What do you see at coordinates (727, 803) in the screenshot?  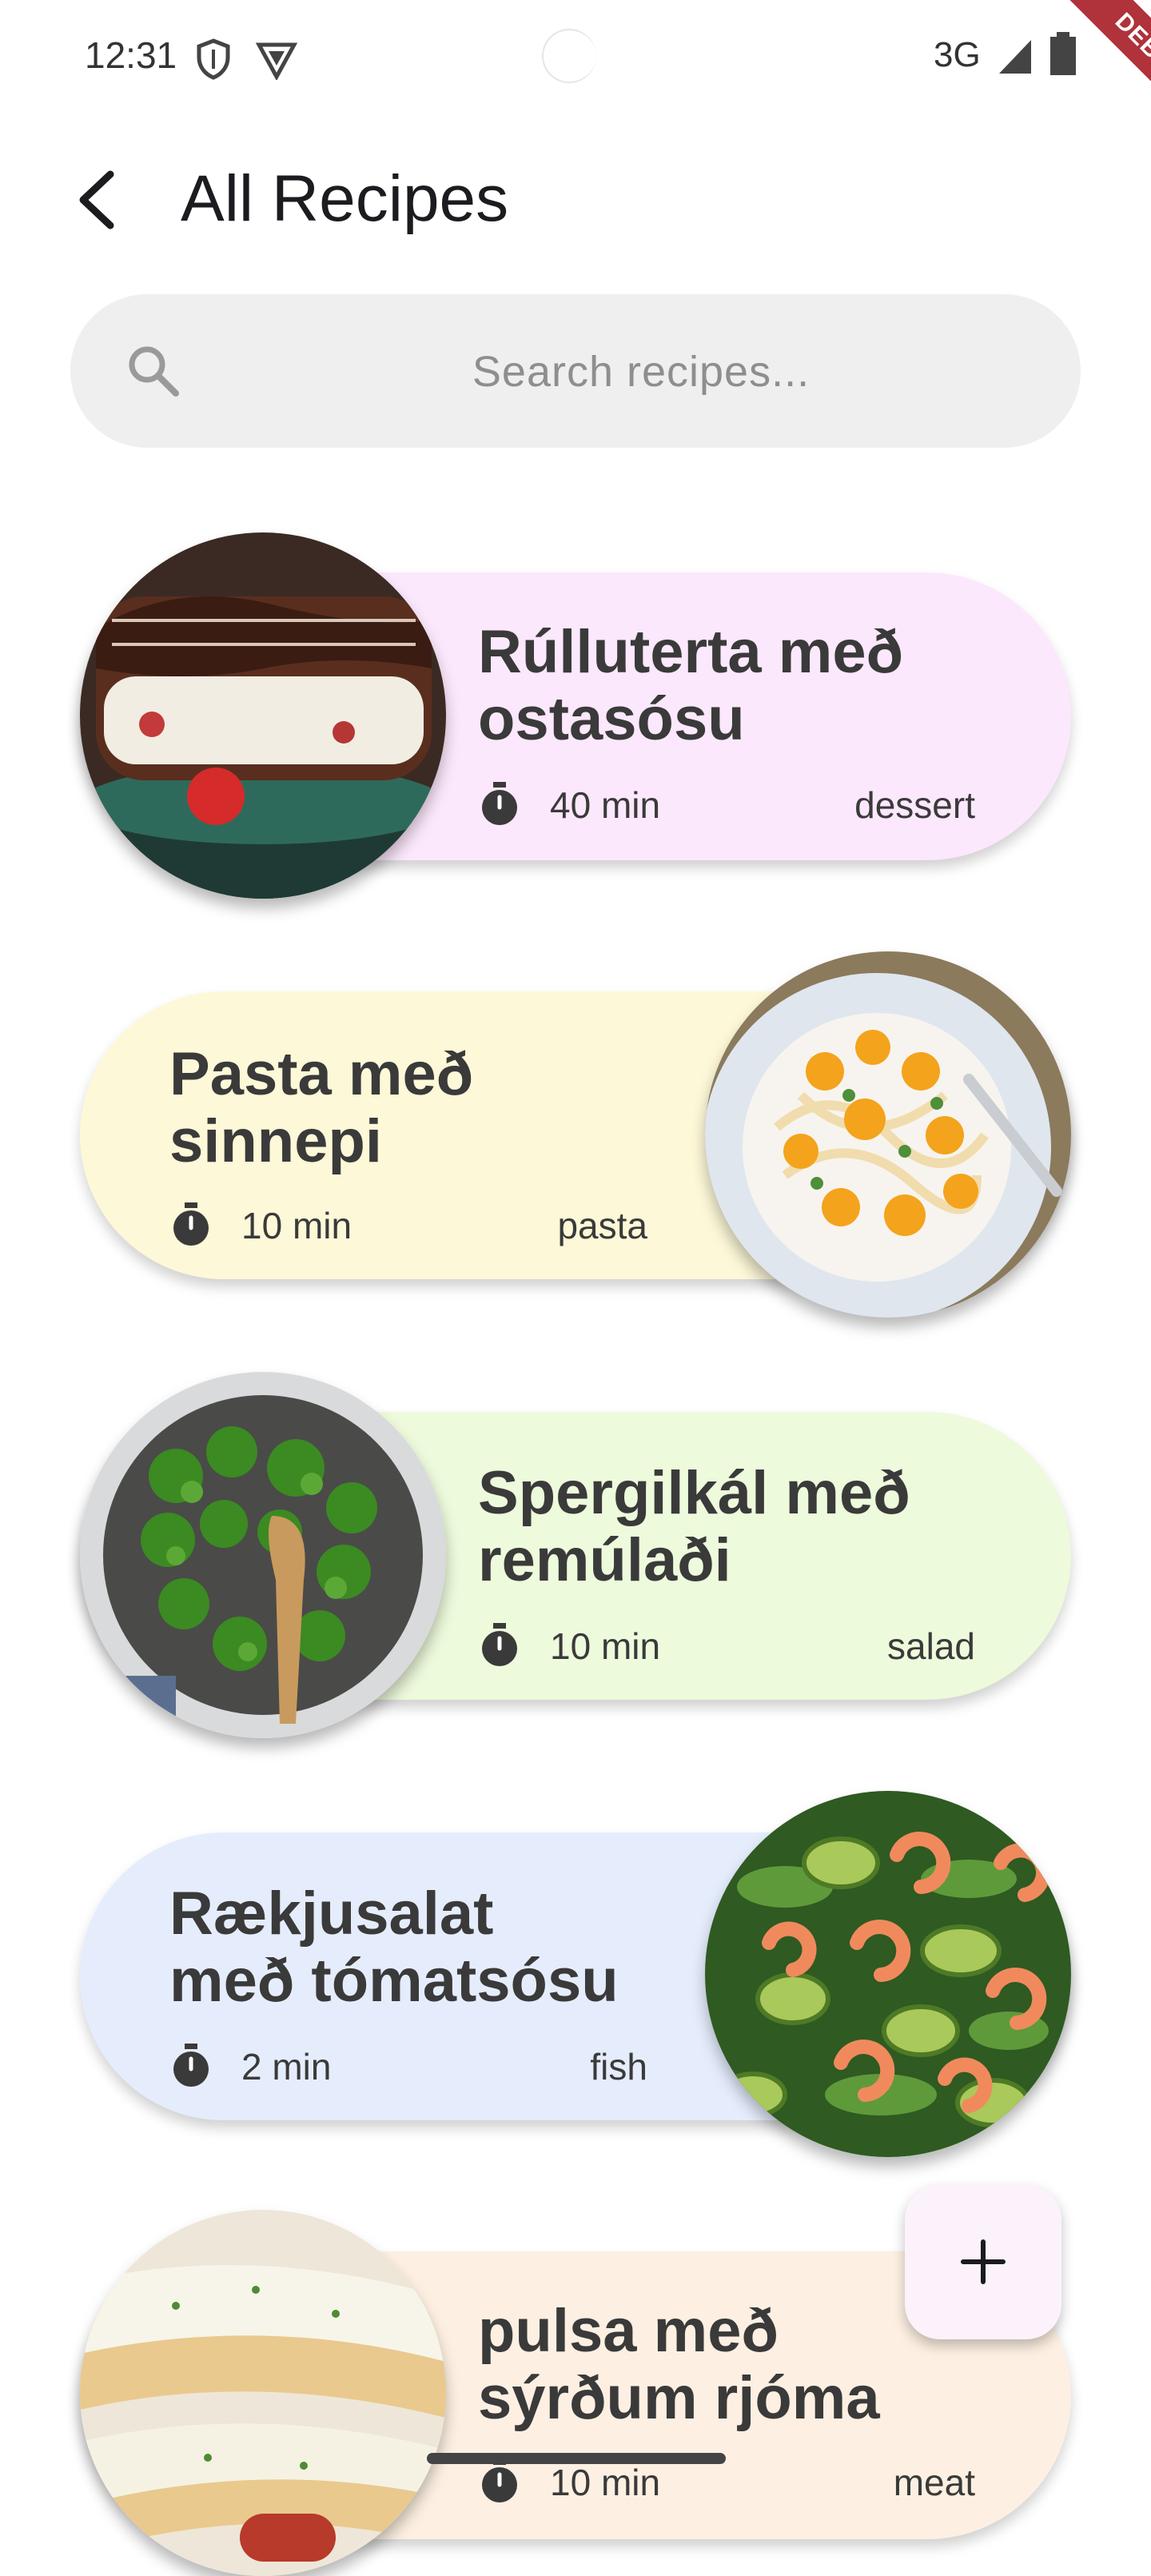 I see `recipe-meta: 40 min dessert` at bounding box center [727, 803].